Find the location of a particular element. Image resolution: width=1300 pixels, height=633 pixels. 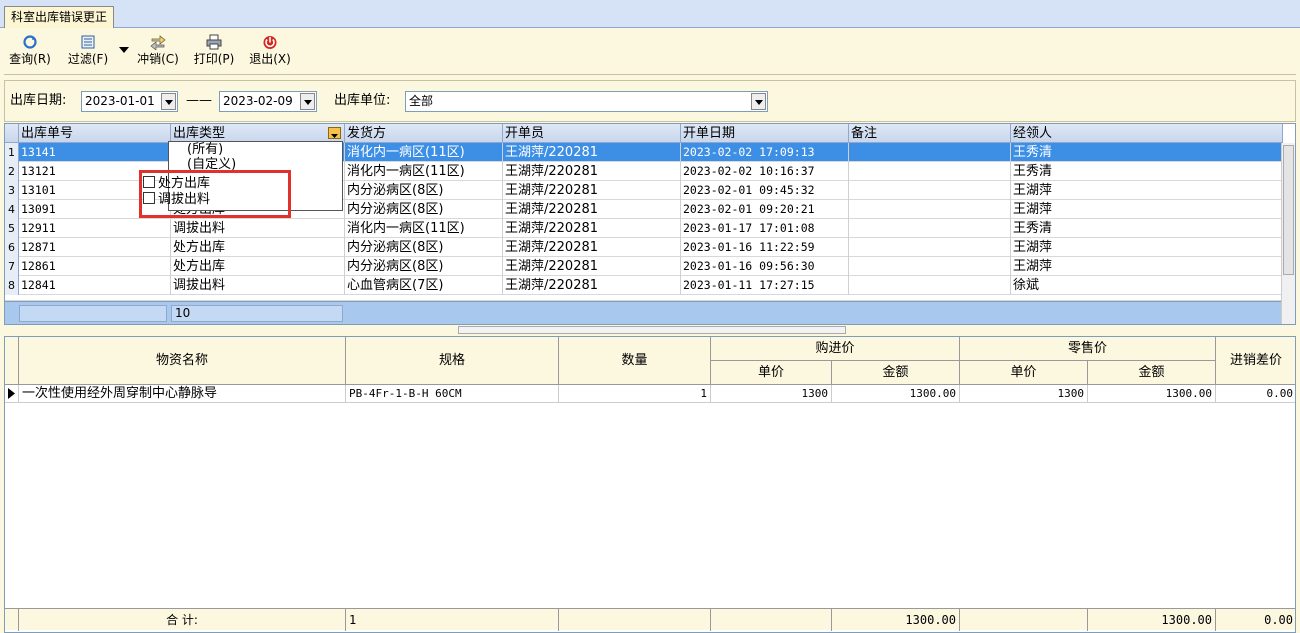

panel-splitter is located at coordinates (652, 330).